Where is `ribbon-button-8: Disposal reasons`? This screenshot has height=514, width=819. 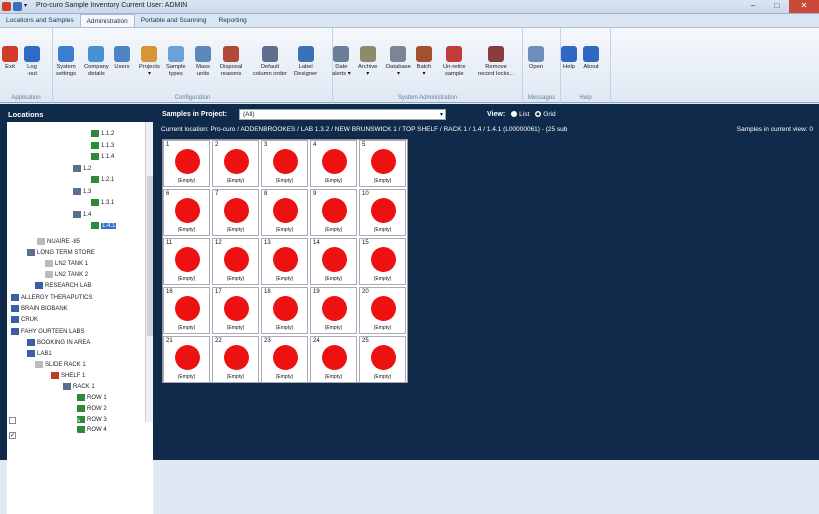
ribbon-button-8: Disposal reasons is located at coordinates (231, 62).